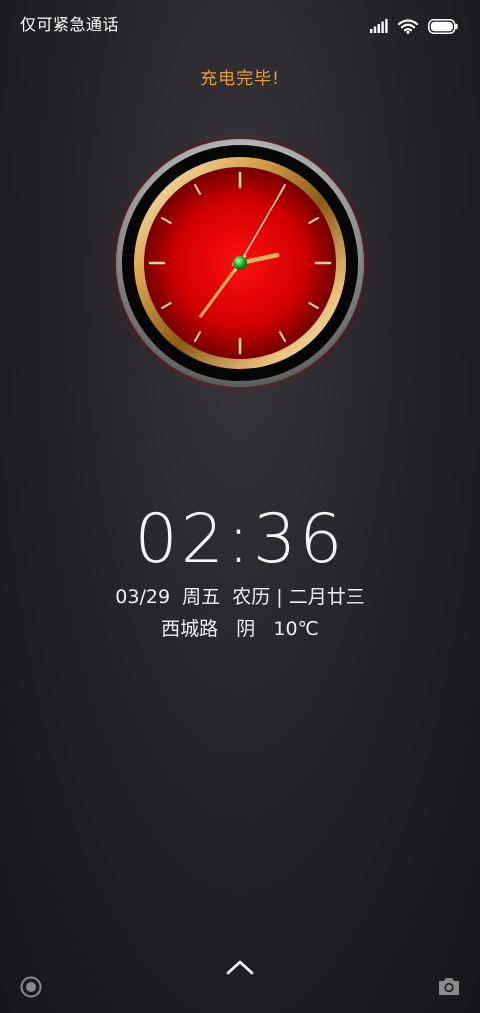 This screenshot has height=1013, width=480. I want to click on battery-icon, so click(443, 26).